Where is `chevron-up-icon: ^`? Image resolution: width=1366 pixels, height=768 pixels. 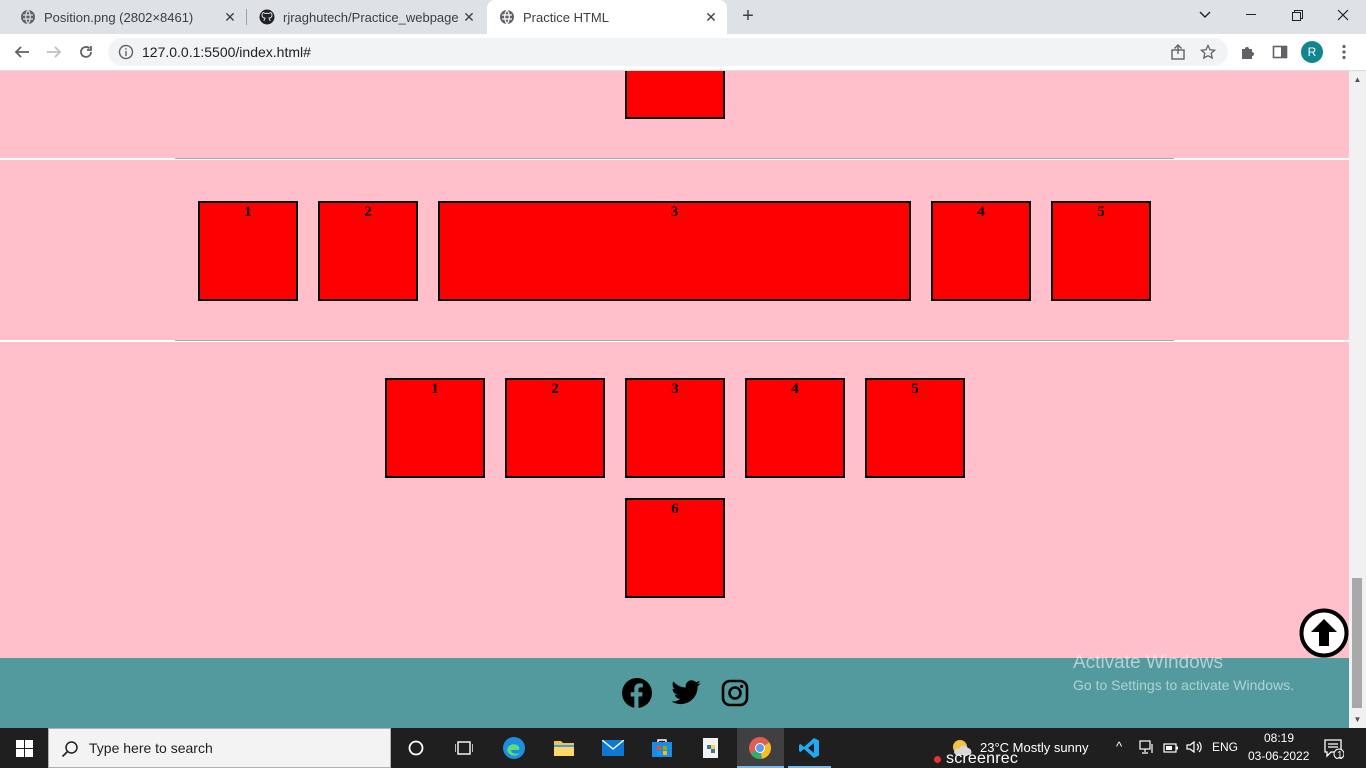 chevron-up-icon: ^ is located at coordinates (1119, 746).